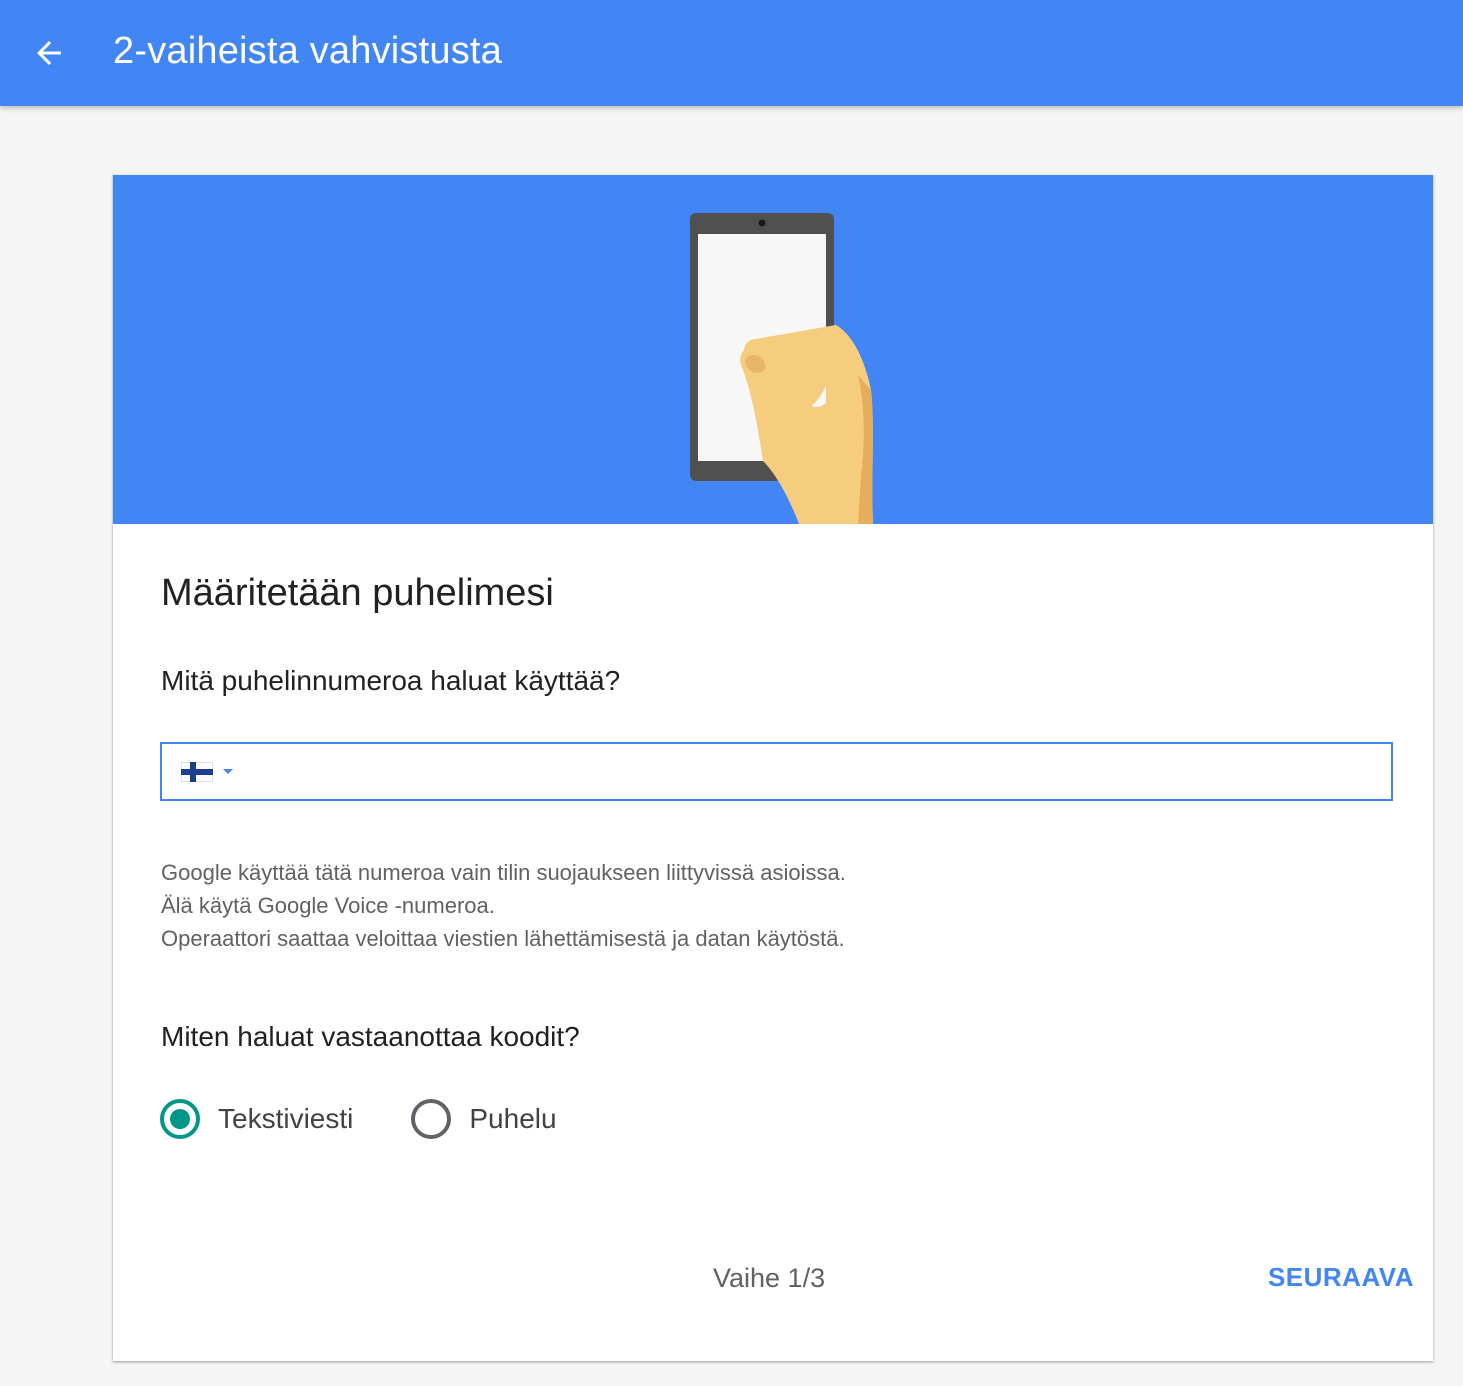 This screenshot has width=1463, height=1386. I want to click on step-indicator: Vaihe 1/3, so click(769, 1278).